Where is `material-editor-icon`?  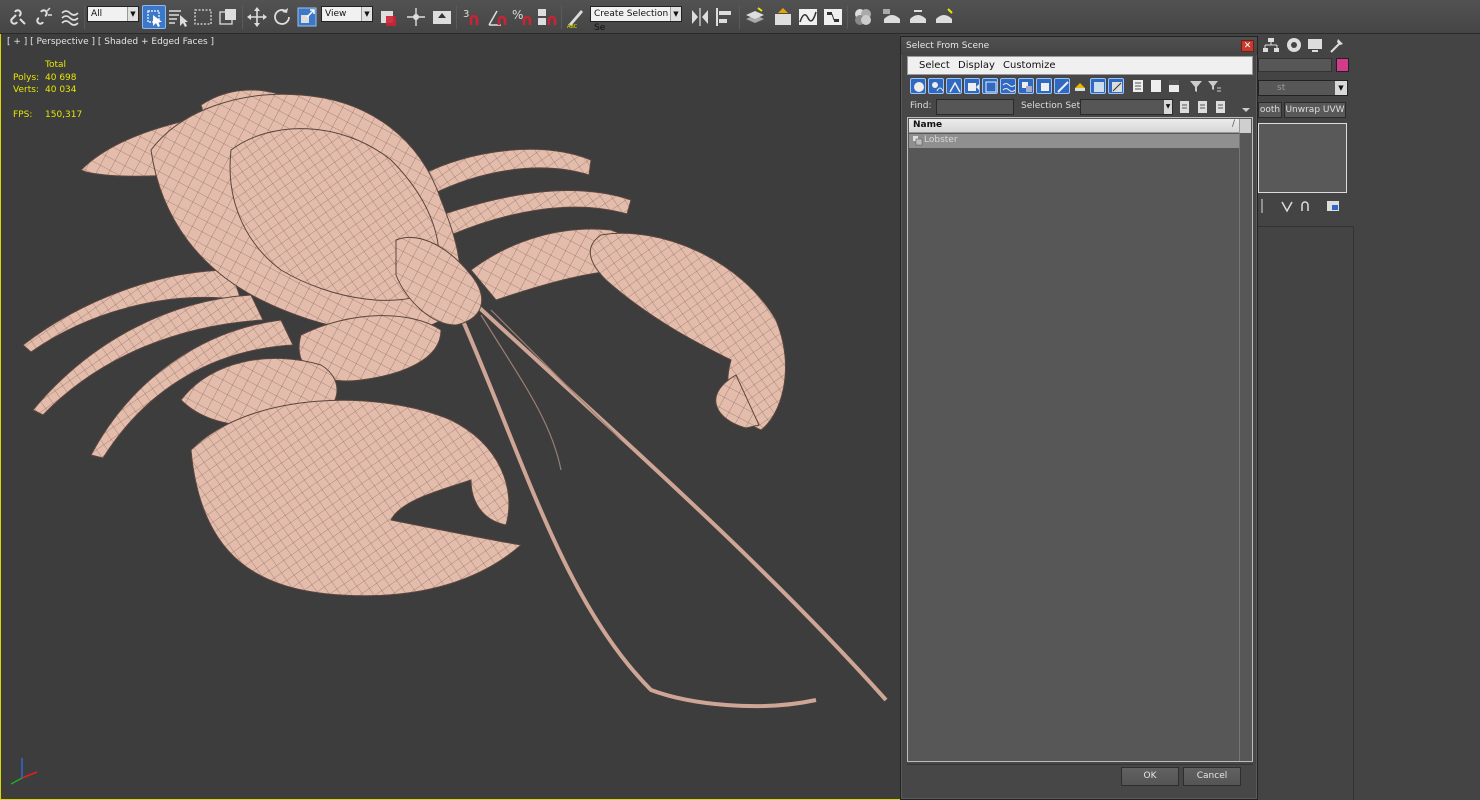
material-editor-icon is located at coordinates (863, 17).